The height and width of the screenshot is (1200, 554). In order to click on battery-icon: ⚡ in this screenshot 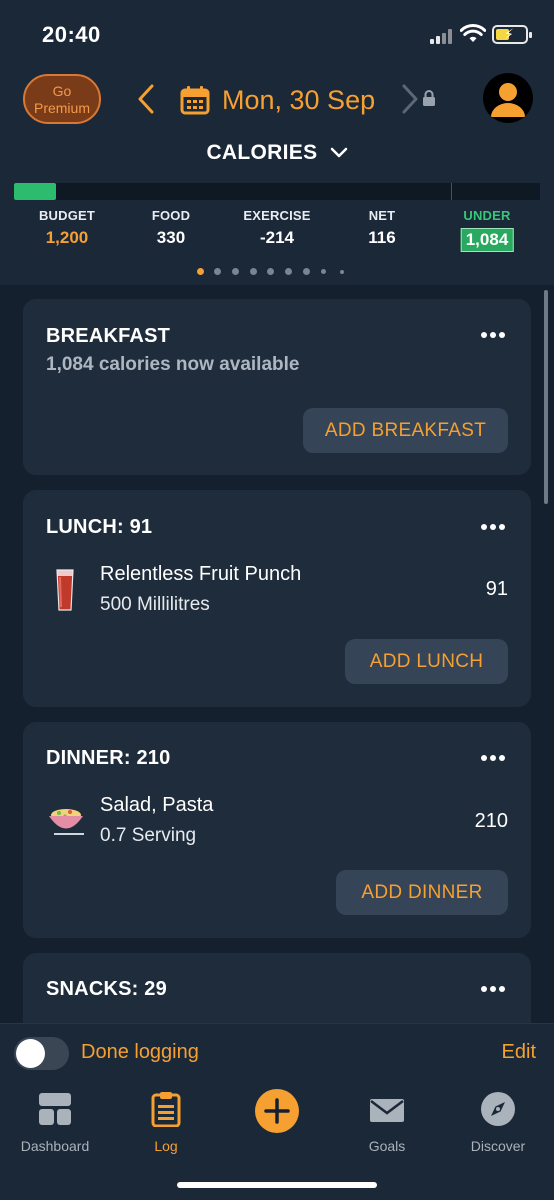, I will do `click(512, 34)`.